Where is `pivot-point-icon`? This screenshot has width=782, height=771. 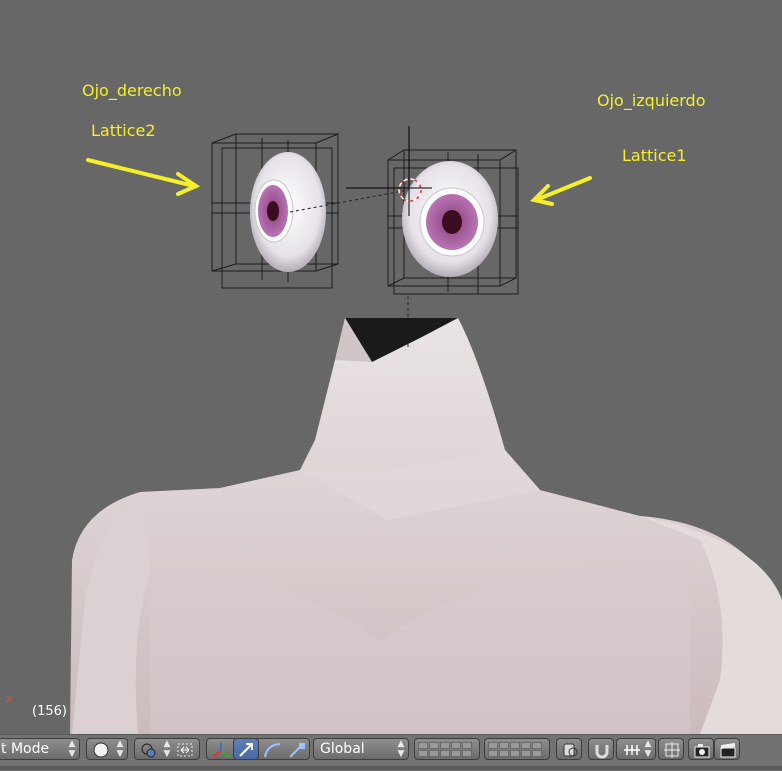 pivot-point-icon is located at coordinates (148, 750).